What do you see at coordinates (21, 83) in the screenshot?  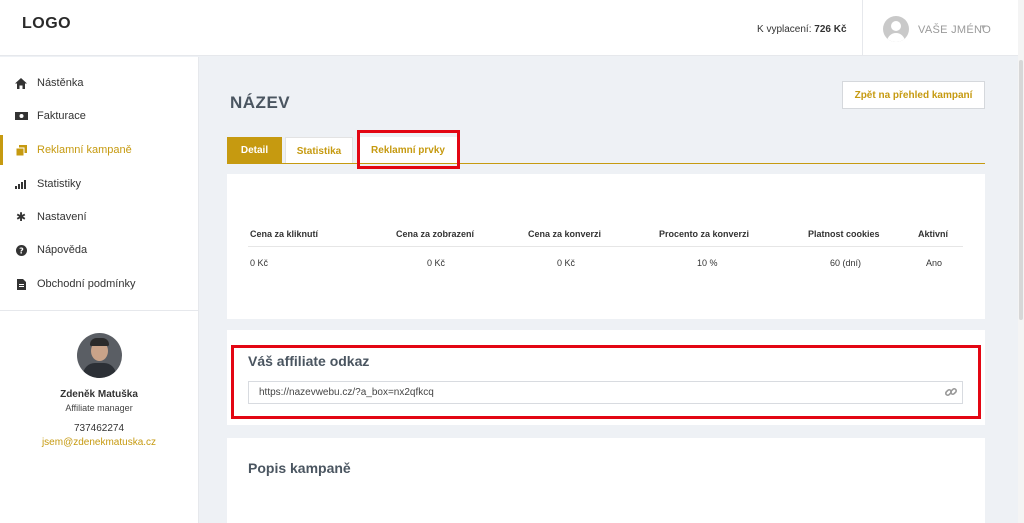 I see `home-icon` at bounding box center [21, 83].